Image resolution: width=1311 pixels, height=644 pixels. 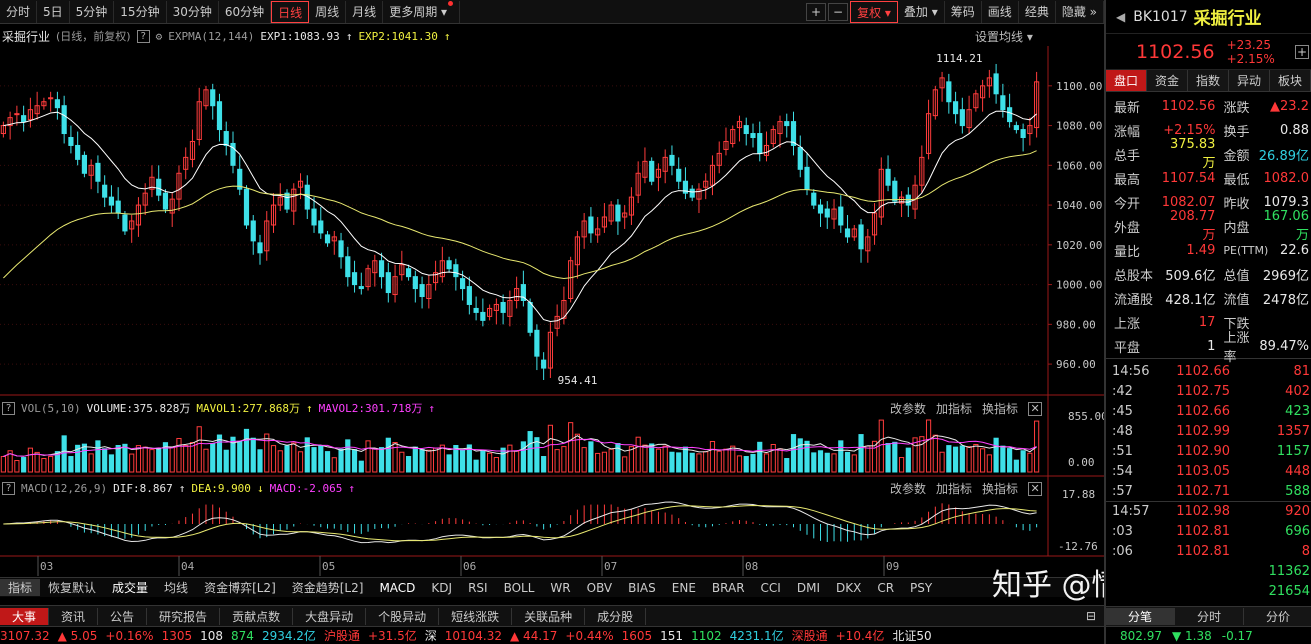 What do you see at coordinates (397, 588) in the screenshot?
I see `indicator-tab: MACD` at bounding box center [397, 588].